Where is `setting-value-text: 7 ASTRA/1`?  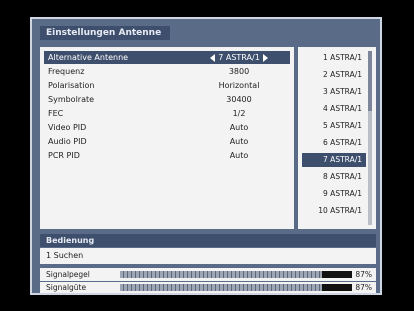
setting-value-text: 7 ASTRA/1 is located at coordinates (239, 57).